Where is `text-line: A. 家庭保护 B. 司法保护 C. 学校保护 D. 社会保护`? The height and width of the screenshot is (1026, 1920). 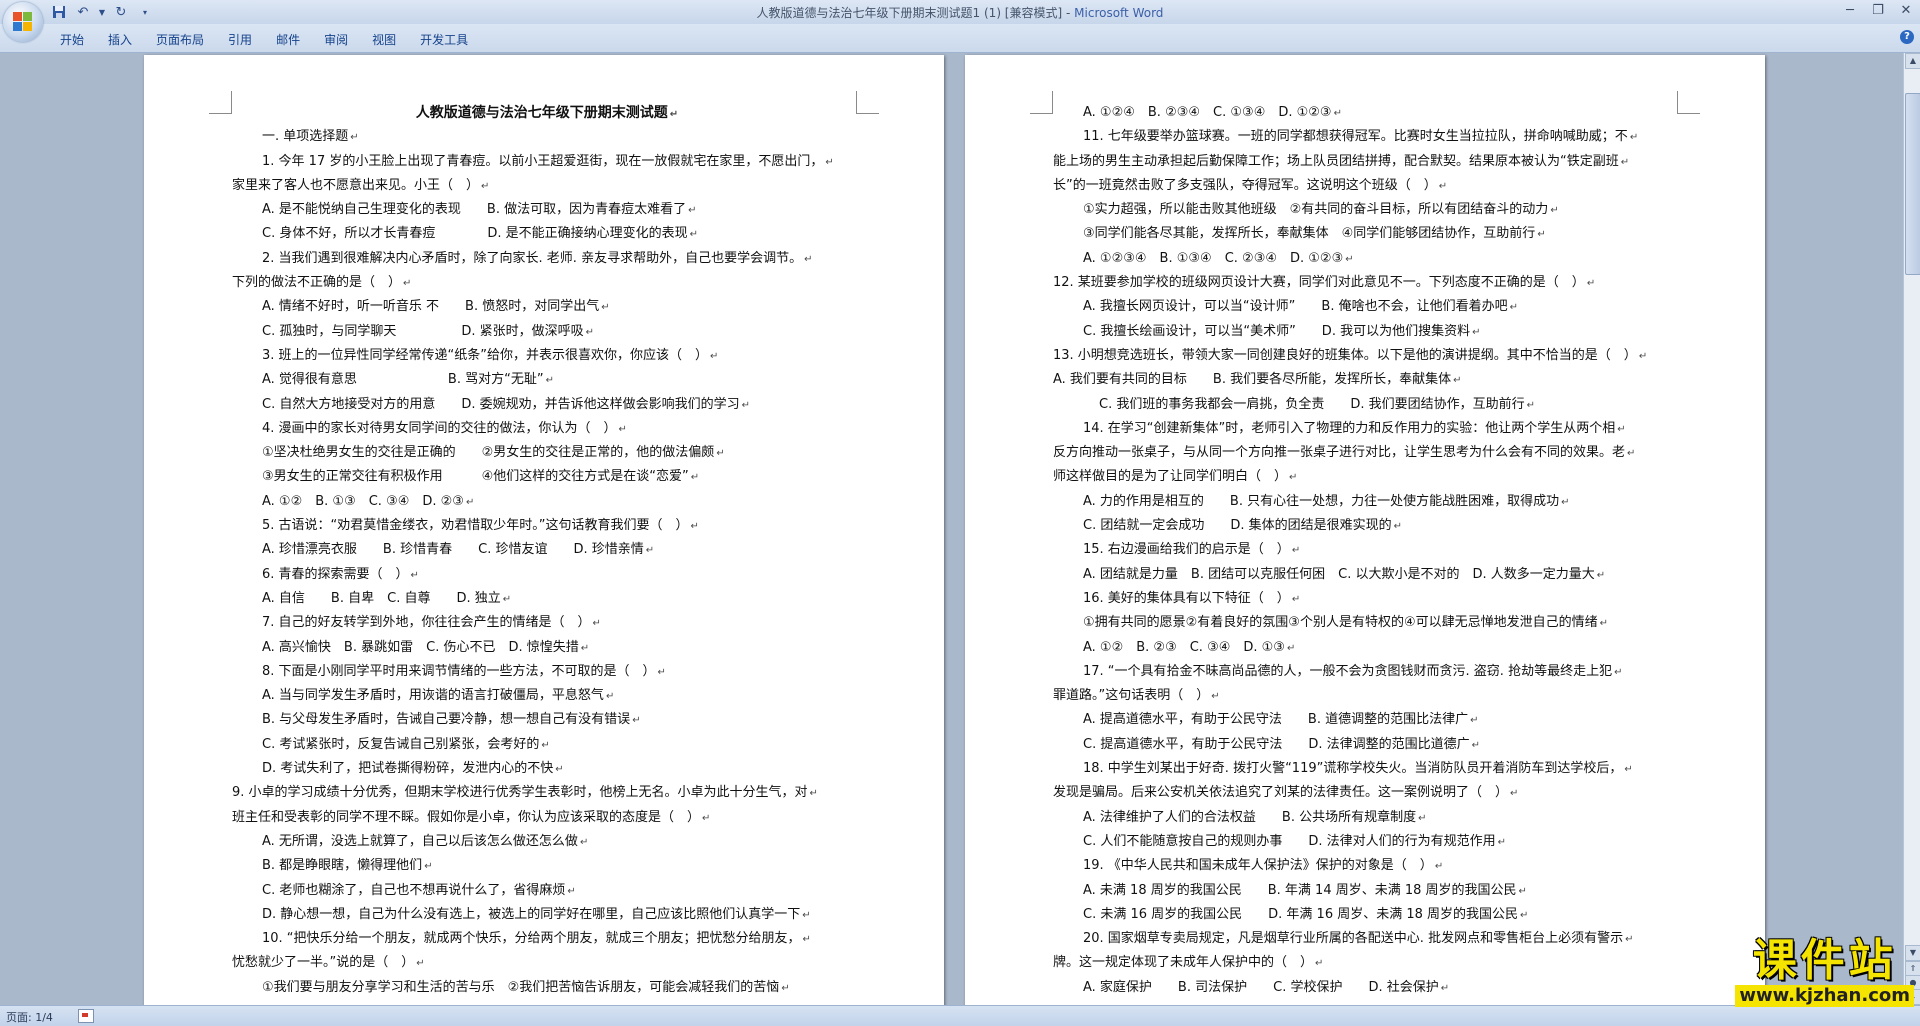
text-line: A. 家庭保护 B. 司法保护 C. 学校保护 D. 社会保护 is located at coordinates (1368, 988).